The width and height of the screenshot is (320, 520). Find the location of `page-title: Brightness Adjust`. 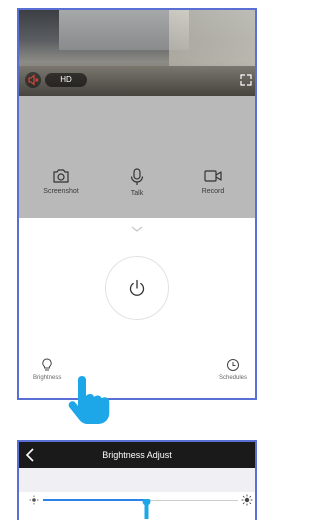

page-title: Brightness Adjust is located at coordinates (137, 455).